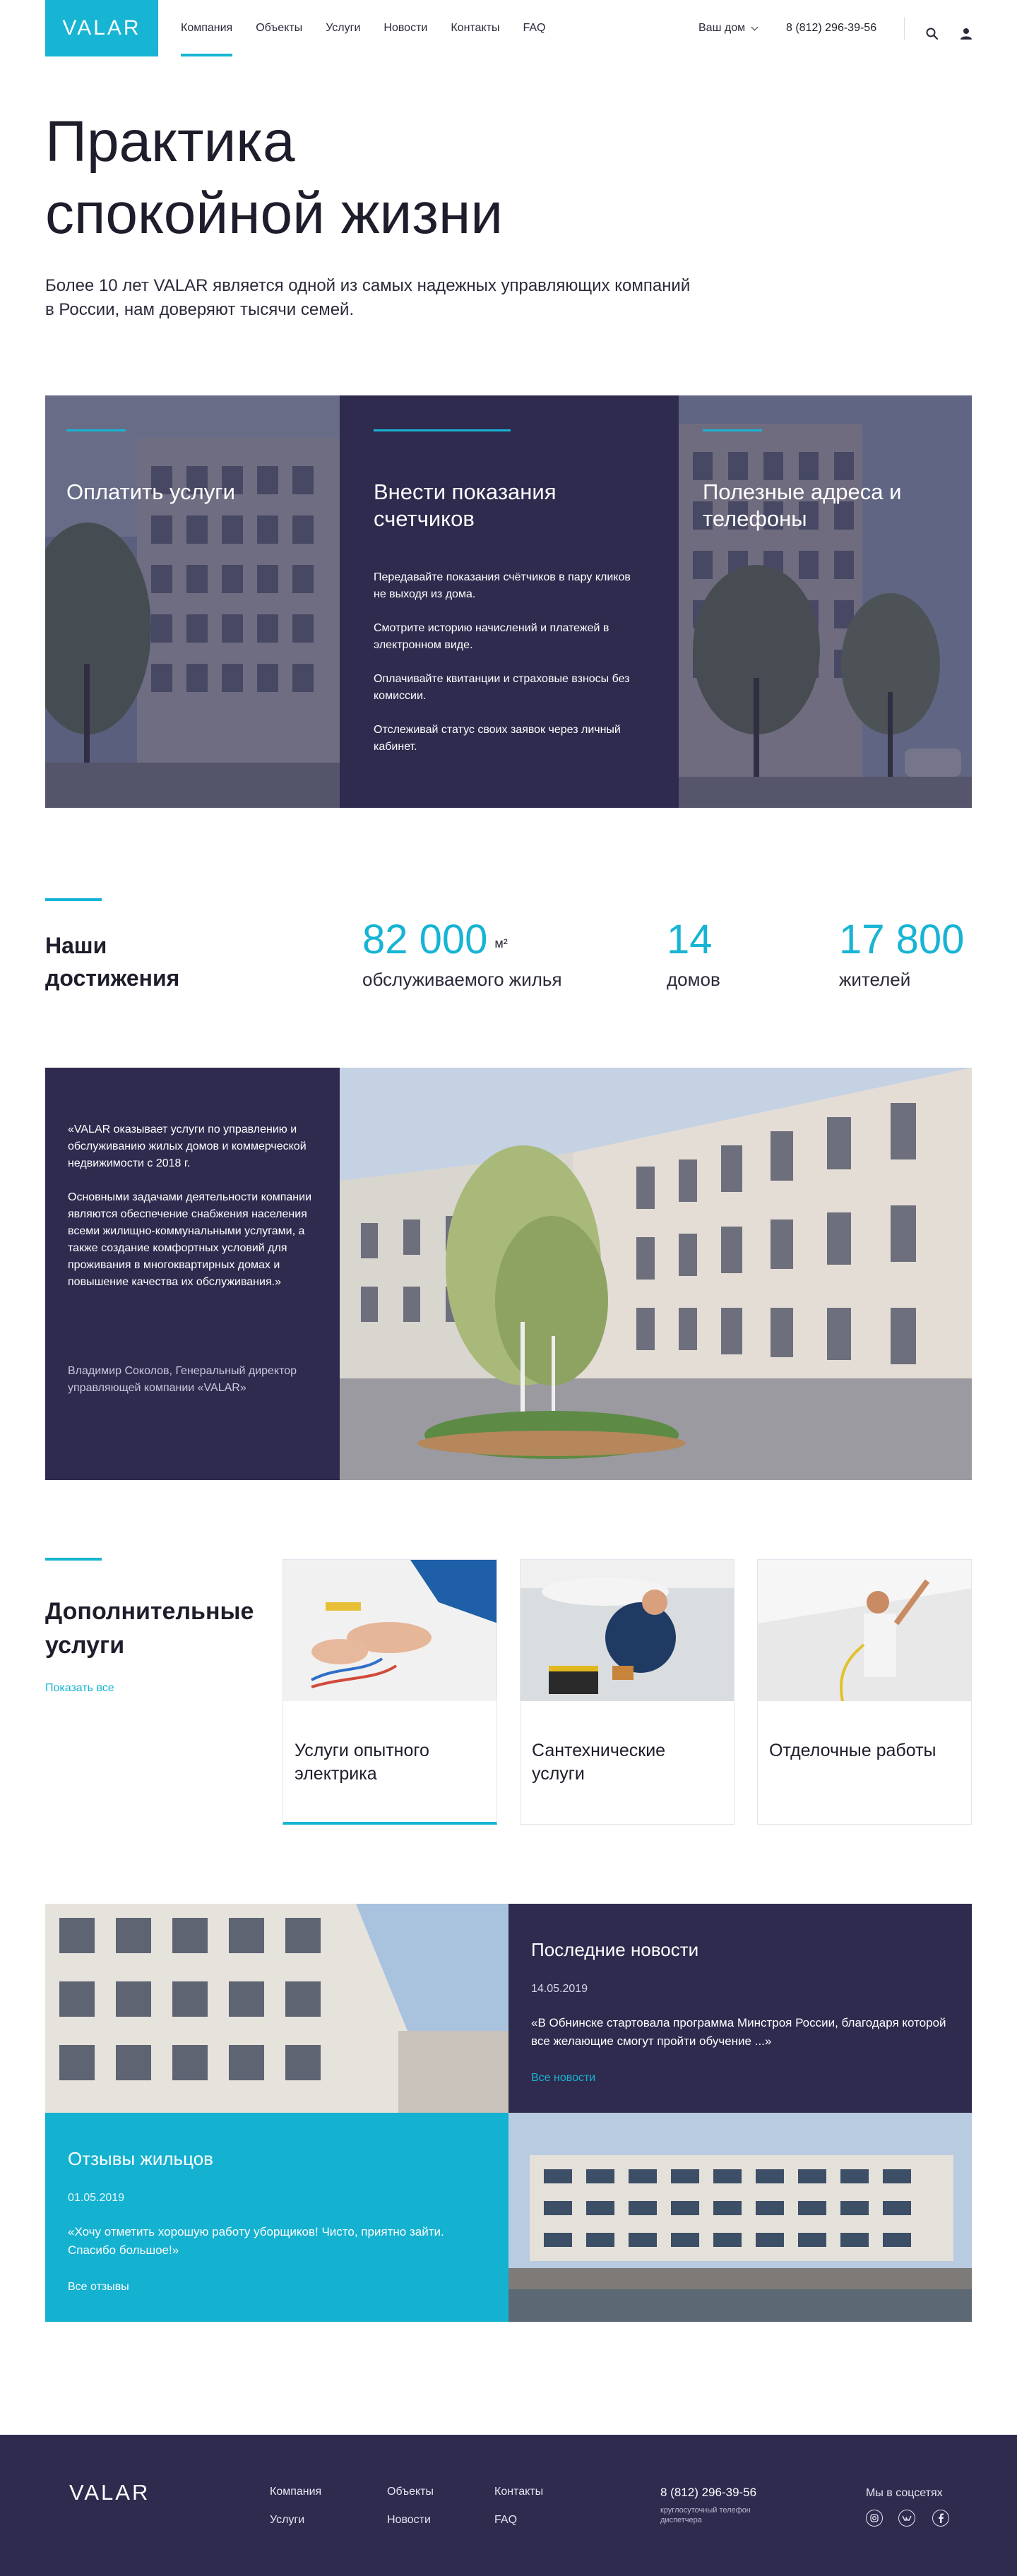 This screenshot has width=1017, height=2576. What do you see at coordinates (599, 1762) in the screenshot?
I see `card-title: Сантехнические услуги` at bounding box center [599, 1762].